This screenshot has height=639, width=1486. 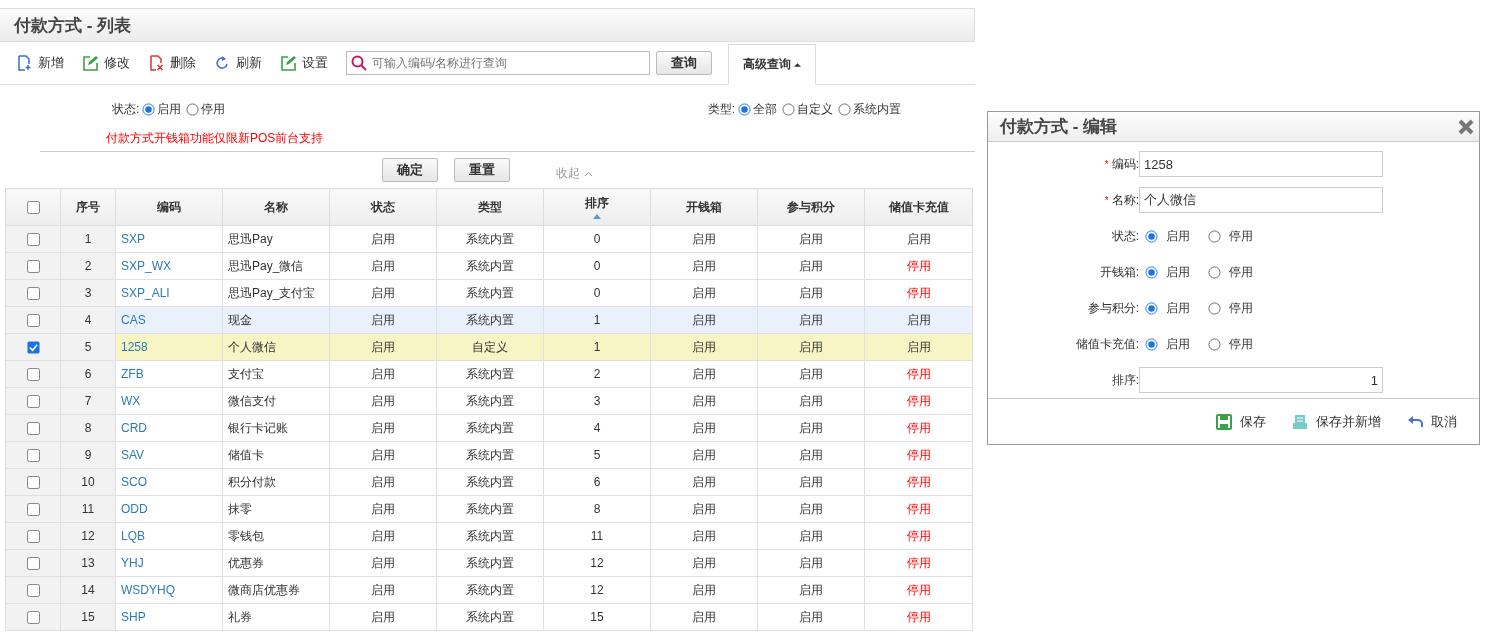 What do you see at coordinates (704, 207) in the screenshot?
I see `column-header: 开钱箱` at bounding box center [704, 207].